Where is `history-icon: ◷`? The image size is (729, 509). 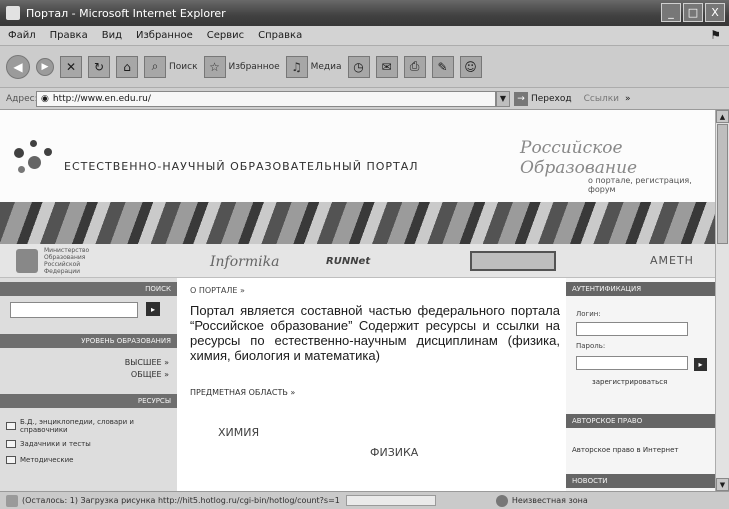 history-icon: ◷ is located at coordinates (358, 66).